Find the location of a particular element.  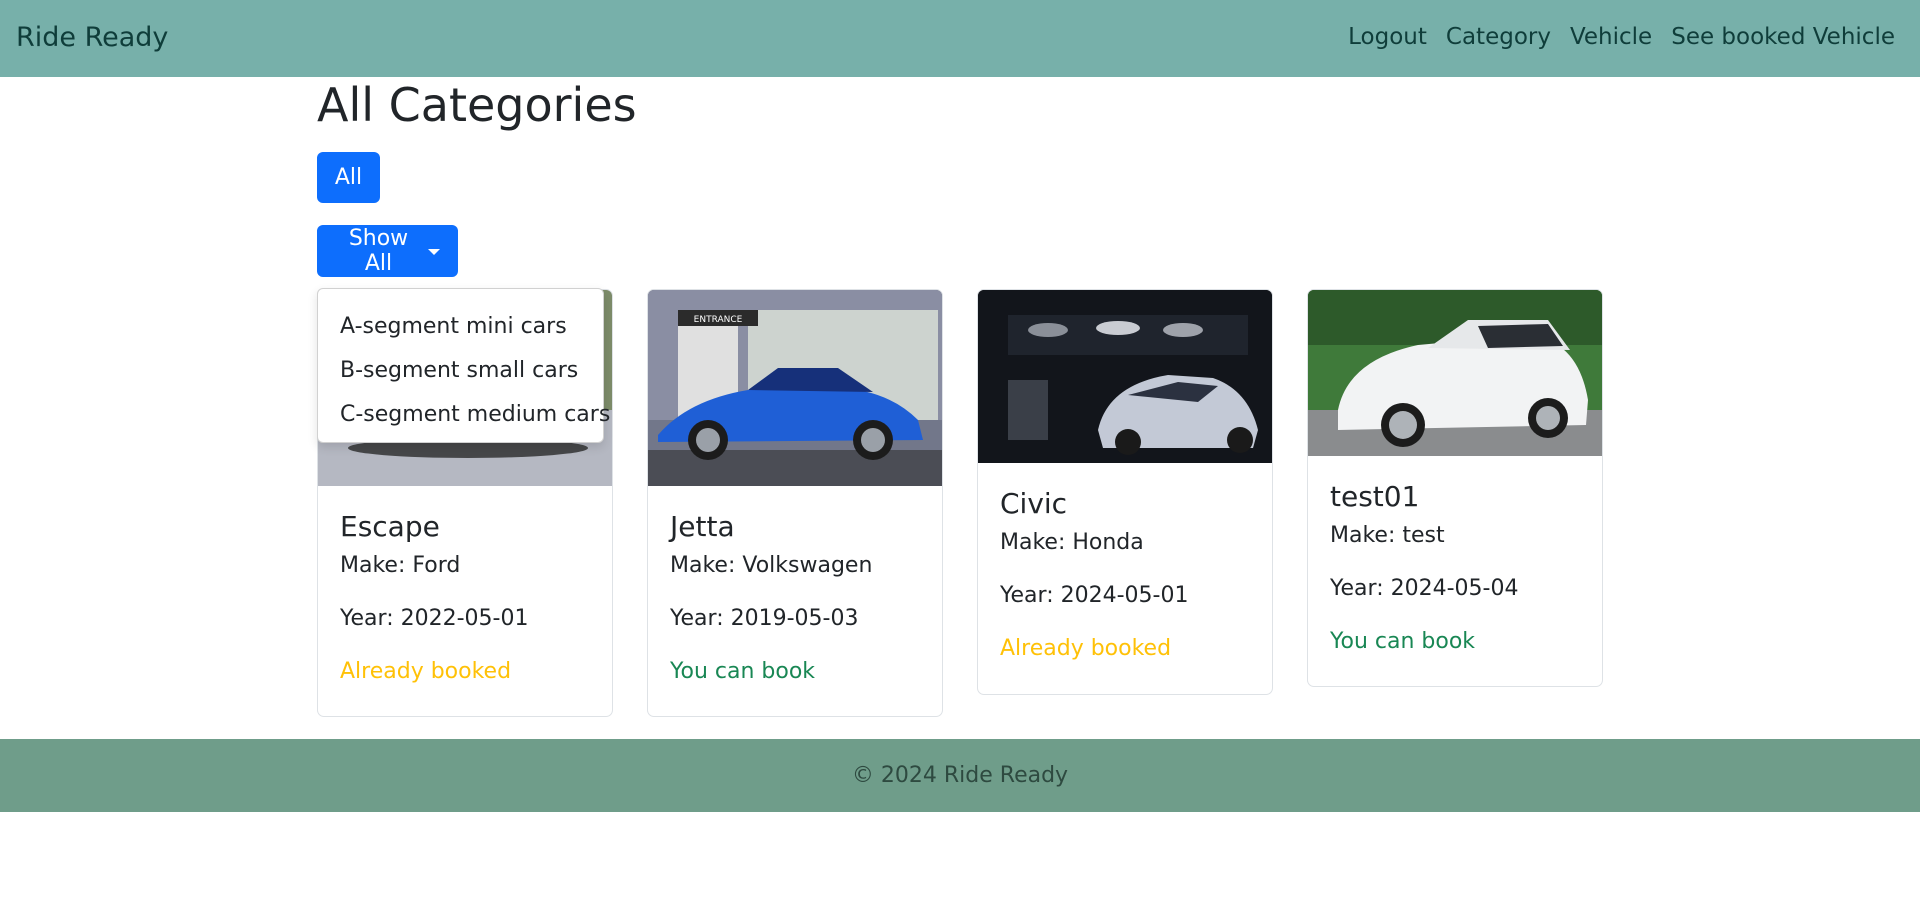

nav-link-logout: Logout is located at coordinates (1387, 37).